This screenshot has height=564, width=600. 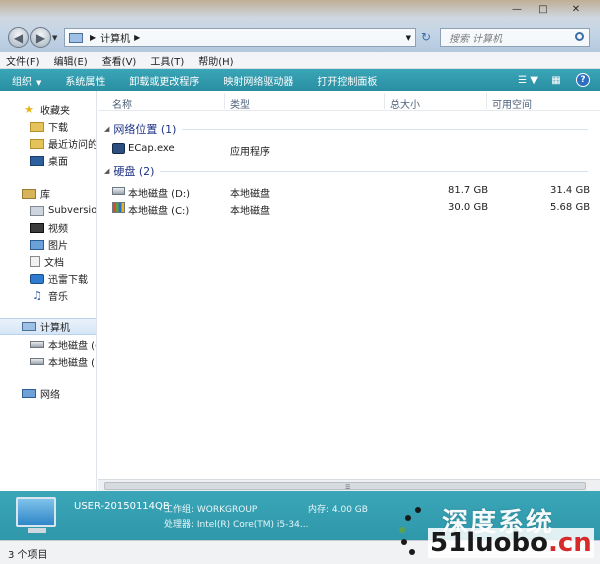 I want to click on breadcrumb-computer: 计算机, so click(x=115, y=37).